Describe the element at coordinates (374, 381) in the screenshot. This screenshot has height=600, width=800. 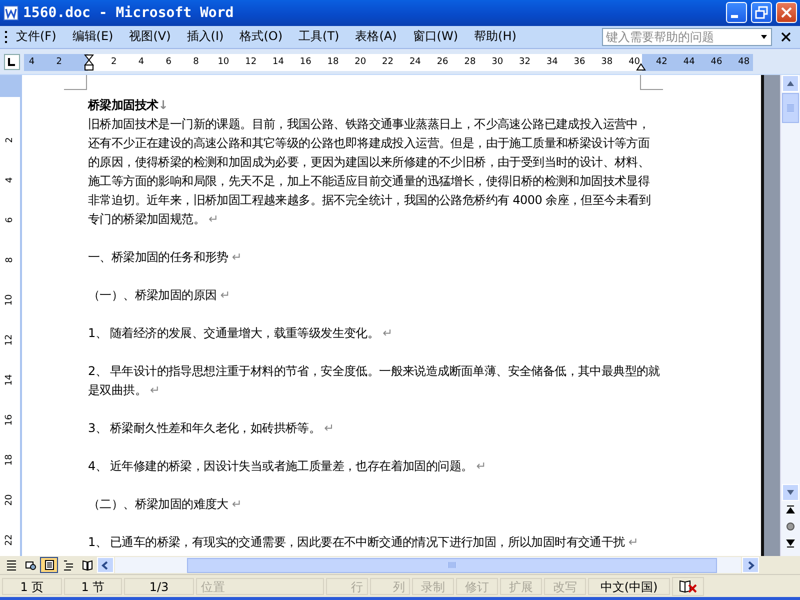
I see `list-item: 2、 早年设计的指导思想注重于材料的节省，安全度低。一般来说造成断面单薄、安全储备低，其中最典型的就是双曲拱。 ↵` at that location.